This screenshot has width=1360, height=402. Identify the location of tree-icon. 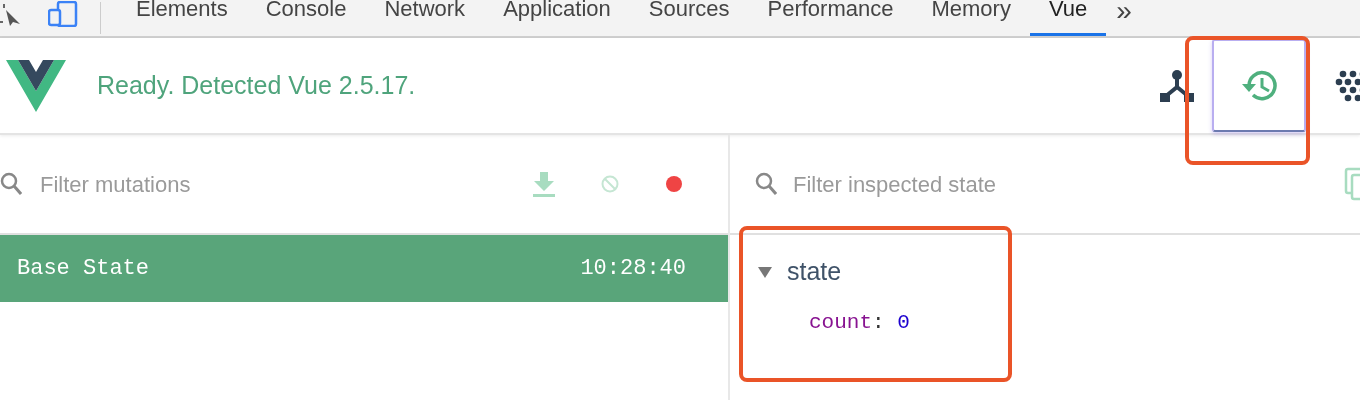
(1177, 85).